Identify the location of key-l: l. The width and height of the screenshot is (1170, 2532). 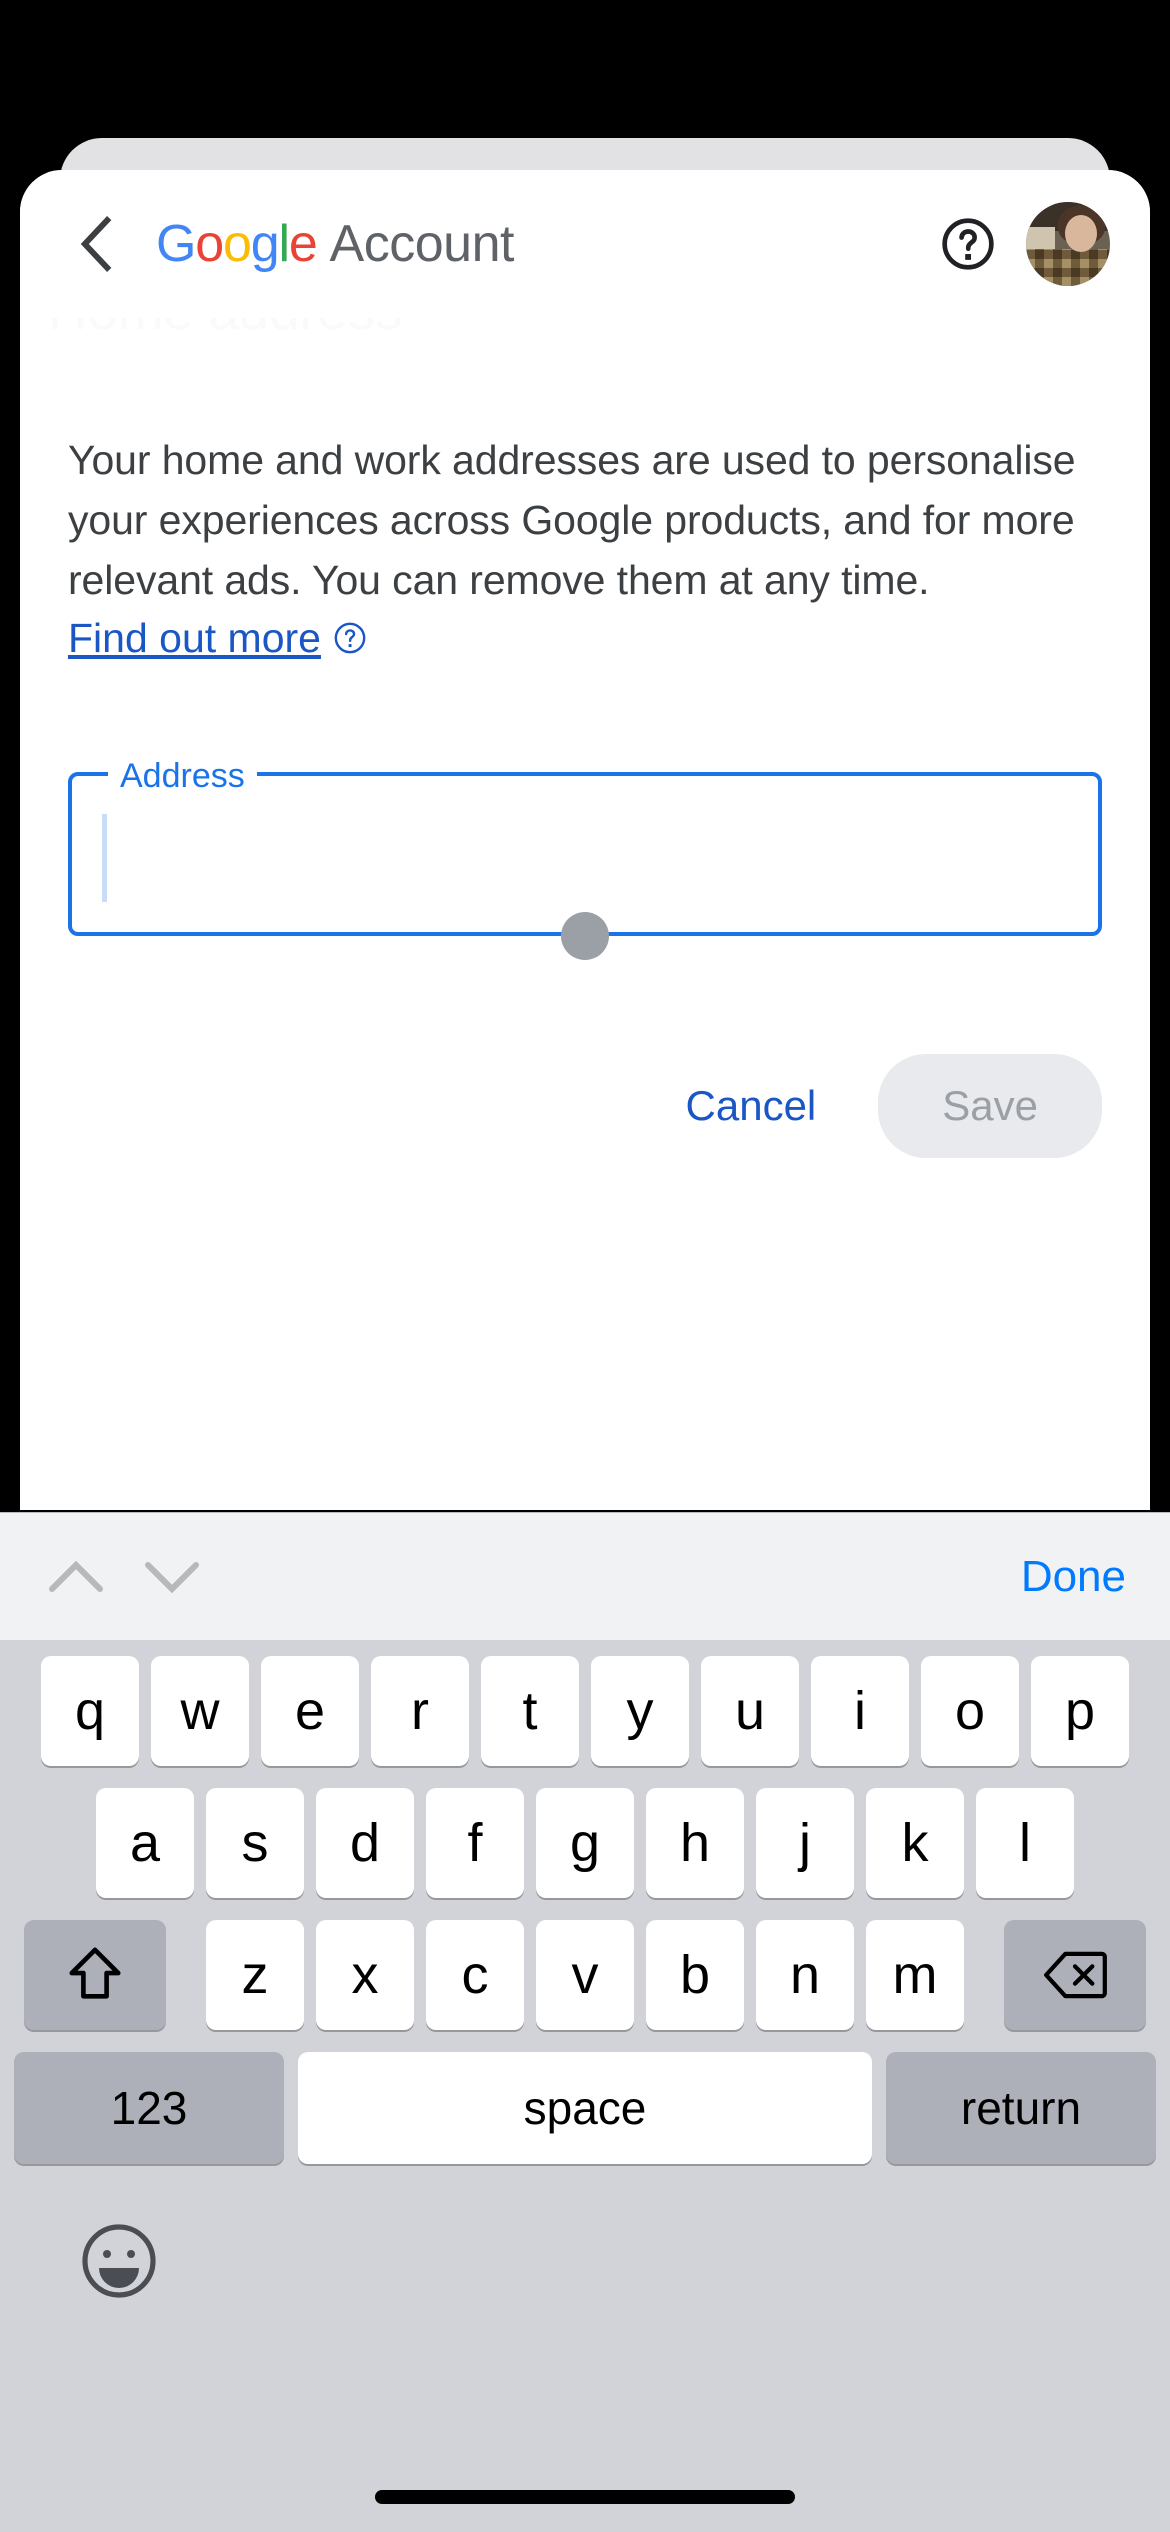
(1025, 1843).